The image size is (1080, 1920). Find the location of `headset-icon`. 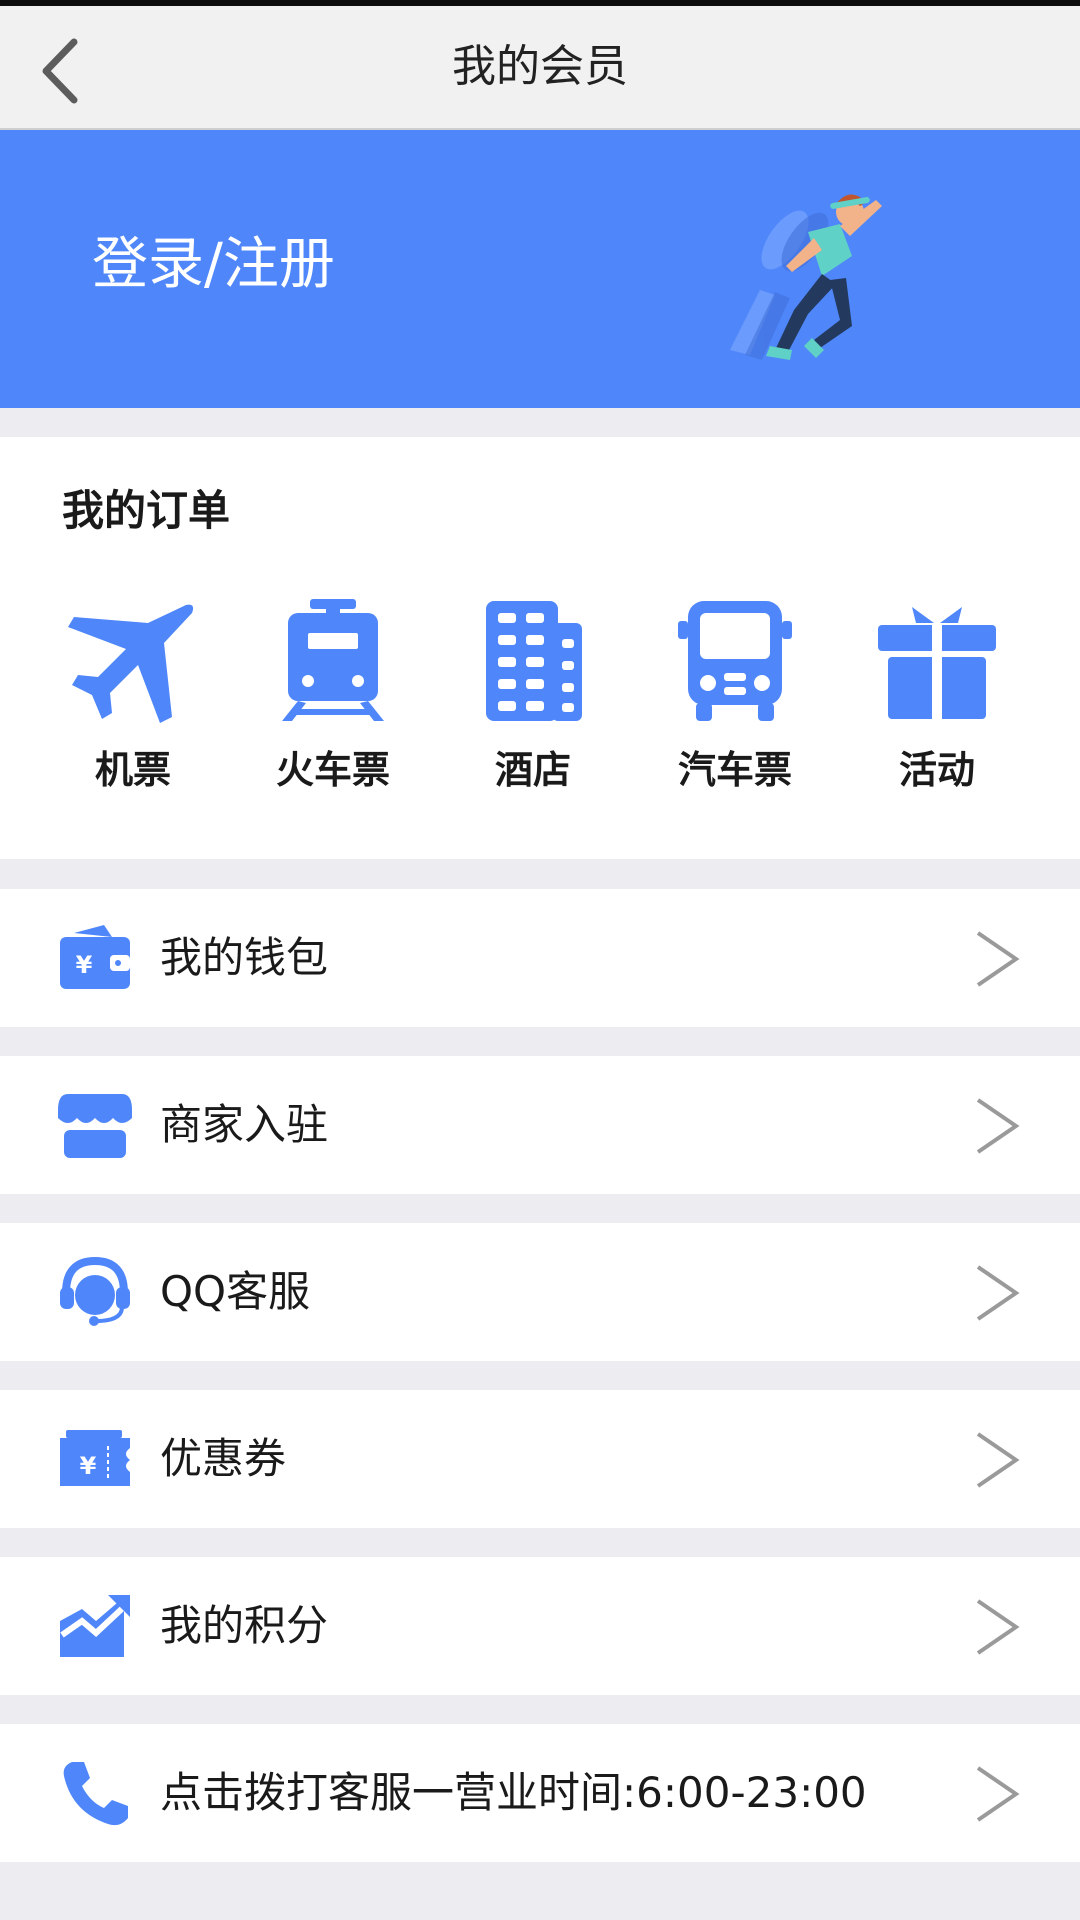

headset-icon is located at coordinates (95, 1291).